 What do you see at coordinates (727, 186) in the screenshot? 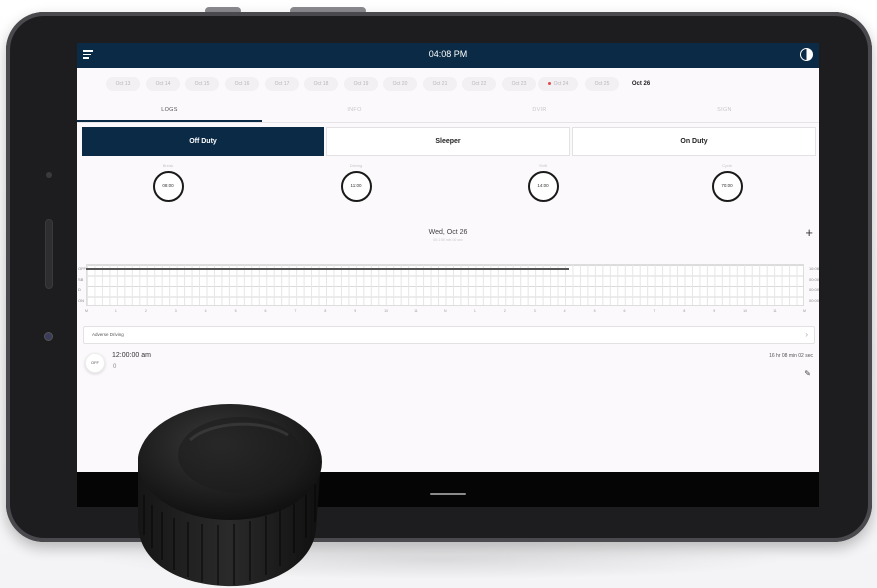
I see `gauge-value: 70:00` at bounding box center [727, 186].